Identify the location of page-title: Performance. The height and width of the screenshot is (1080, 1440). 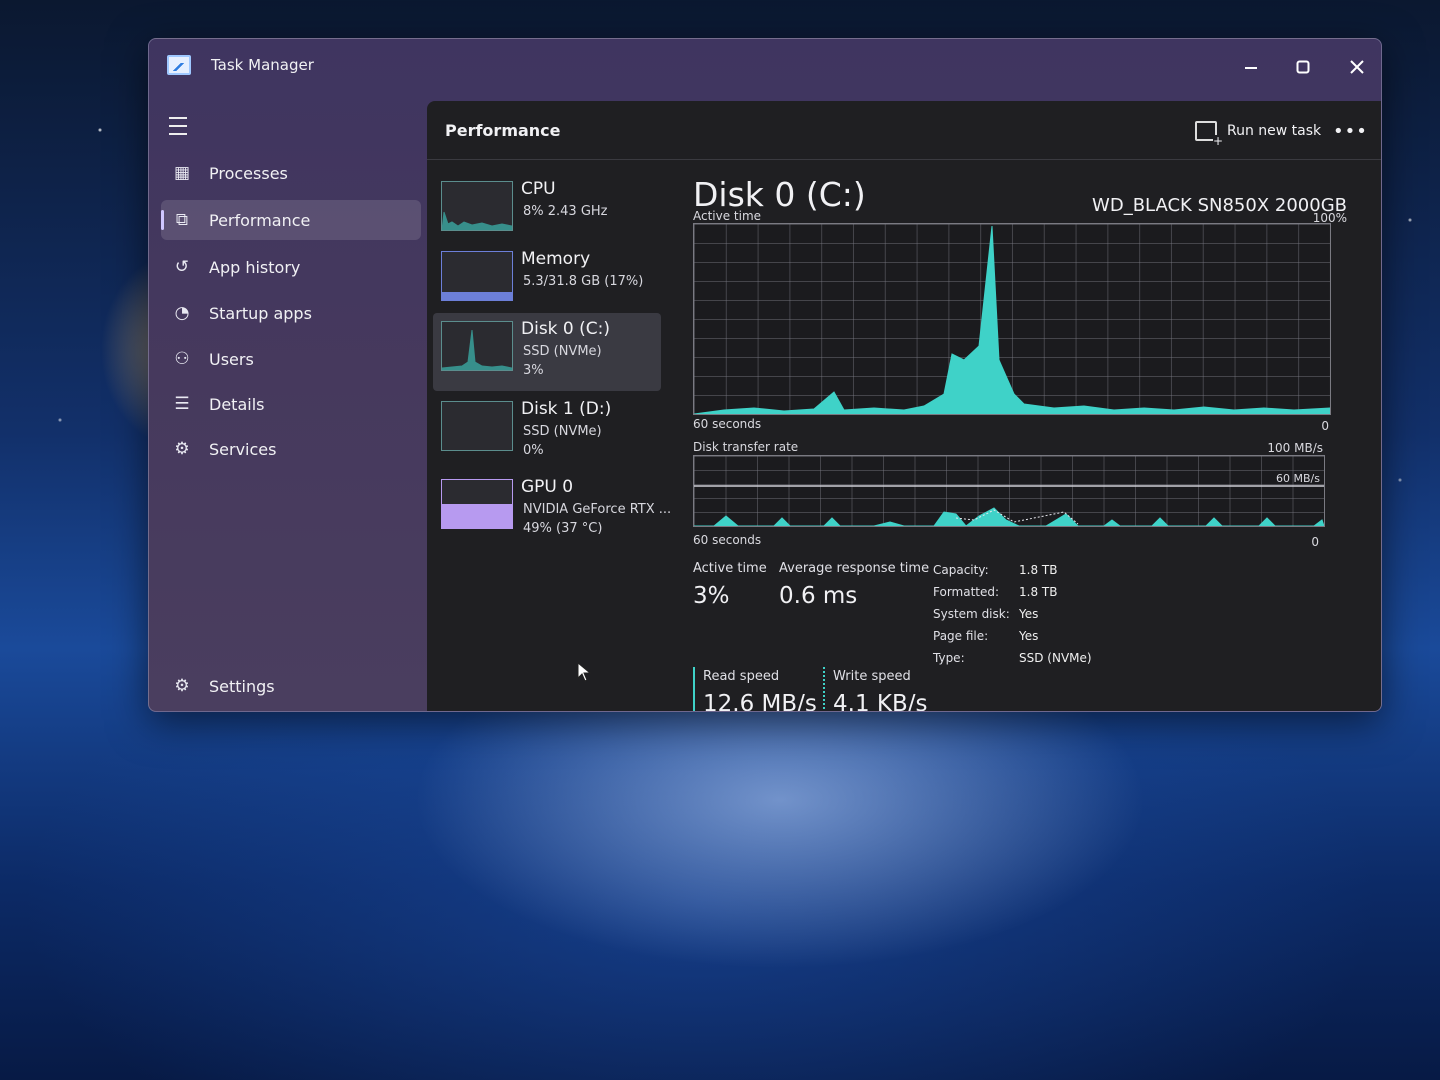
(503, 130).